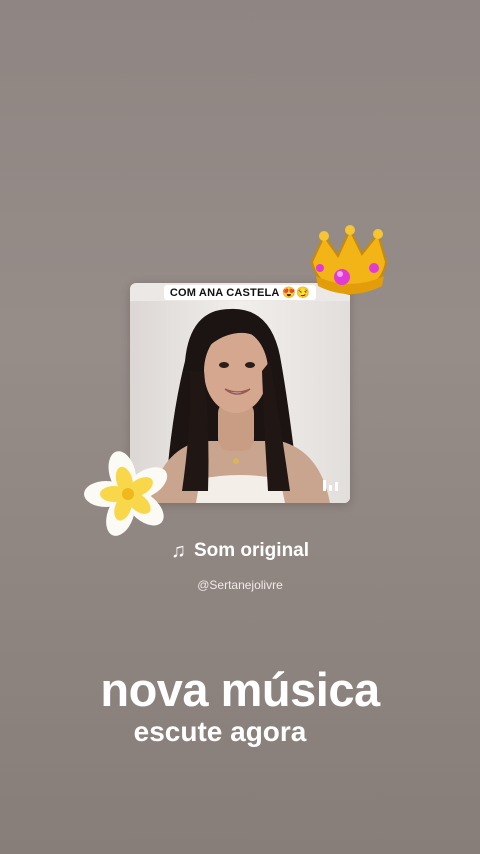  Describe the element at coordinates (251, 550) in the screenshot. I see `song-title: Som original` at that location.